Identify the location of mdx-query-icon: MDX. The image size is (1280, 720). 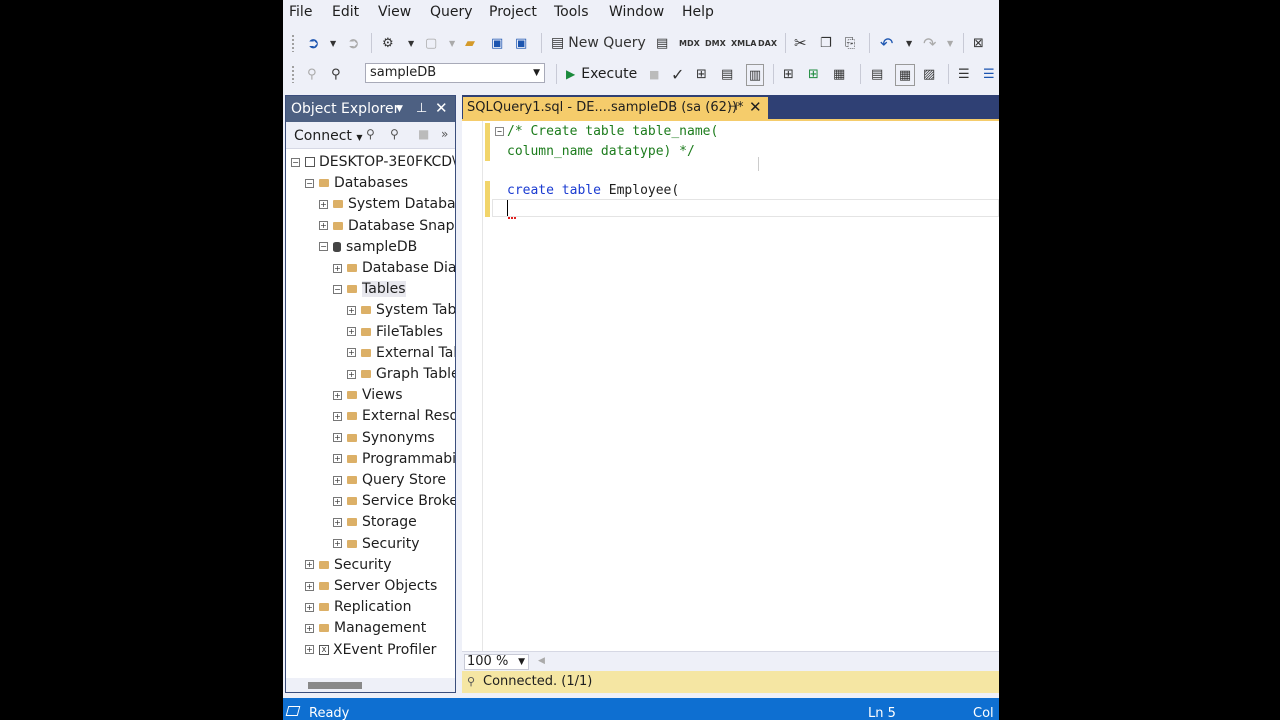
(689, 43).